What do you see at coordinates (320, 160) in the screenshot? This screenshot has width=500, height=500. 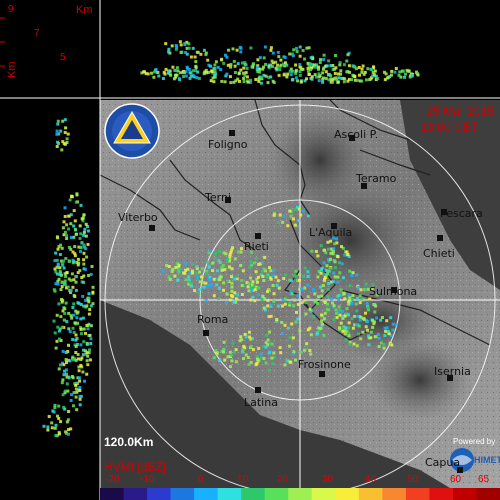 I see `mountain-shade` at bounding box center [320, 160].